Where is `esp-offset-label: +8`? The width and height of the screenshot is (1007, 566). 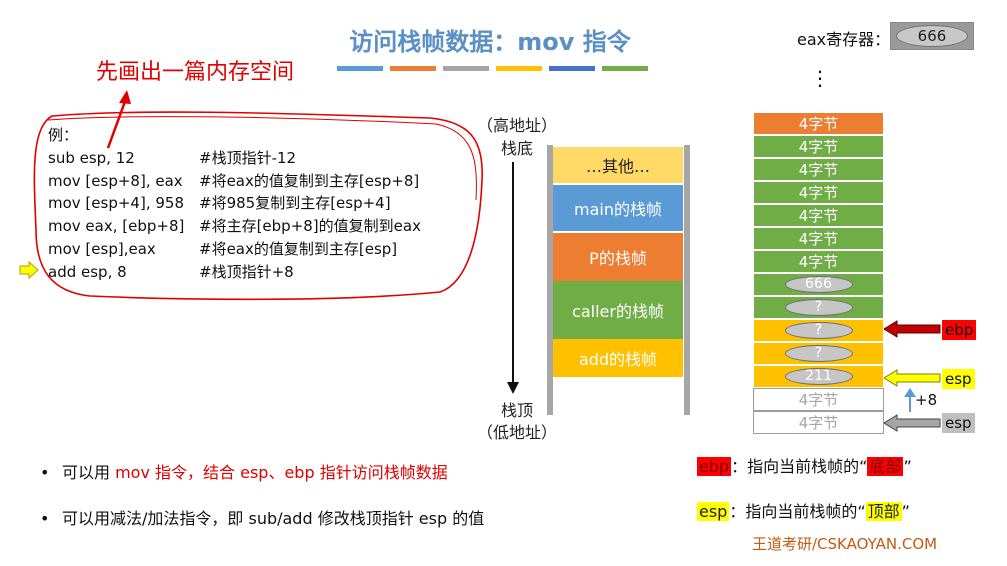
esp-offset-label: +8 is located at coordinates (926, 400).